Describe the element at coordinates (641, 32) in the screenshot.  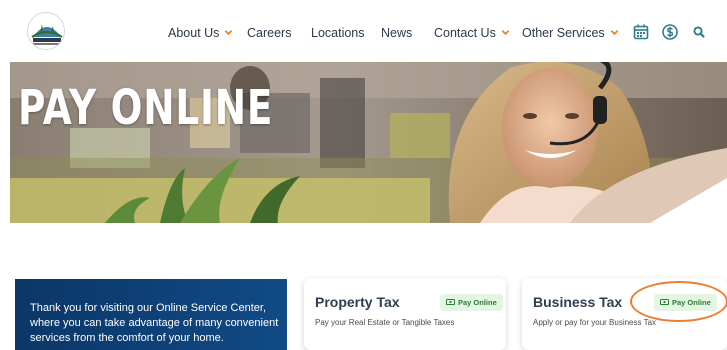
I see `calendar-icon` at that location.